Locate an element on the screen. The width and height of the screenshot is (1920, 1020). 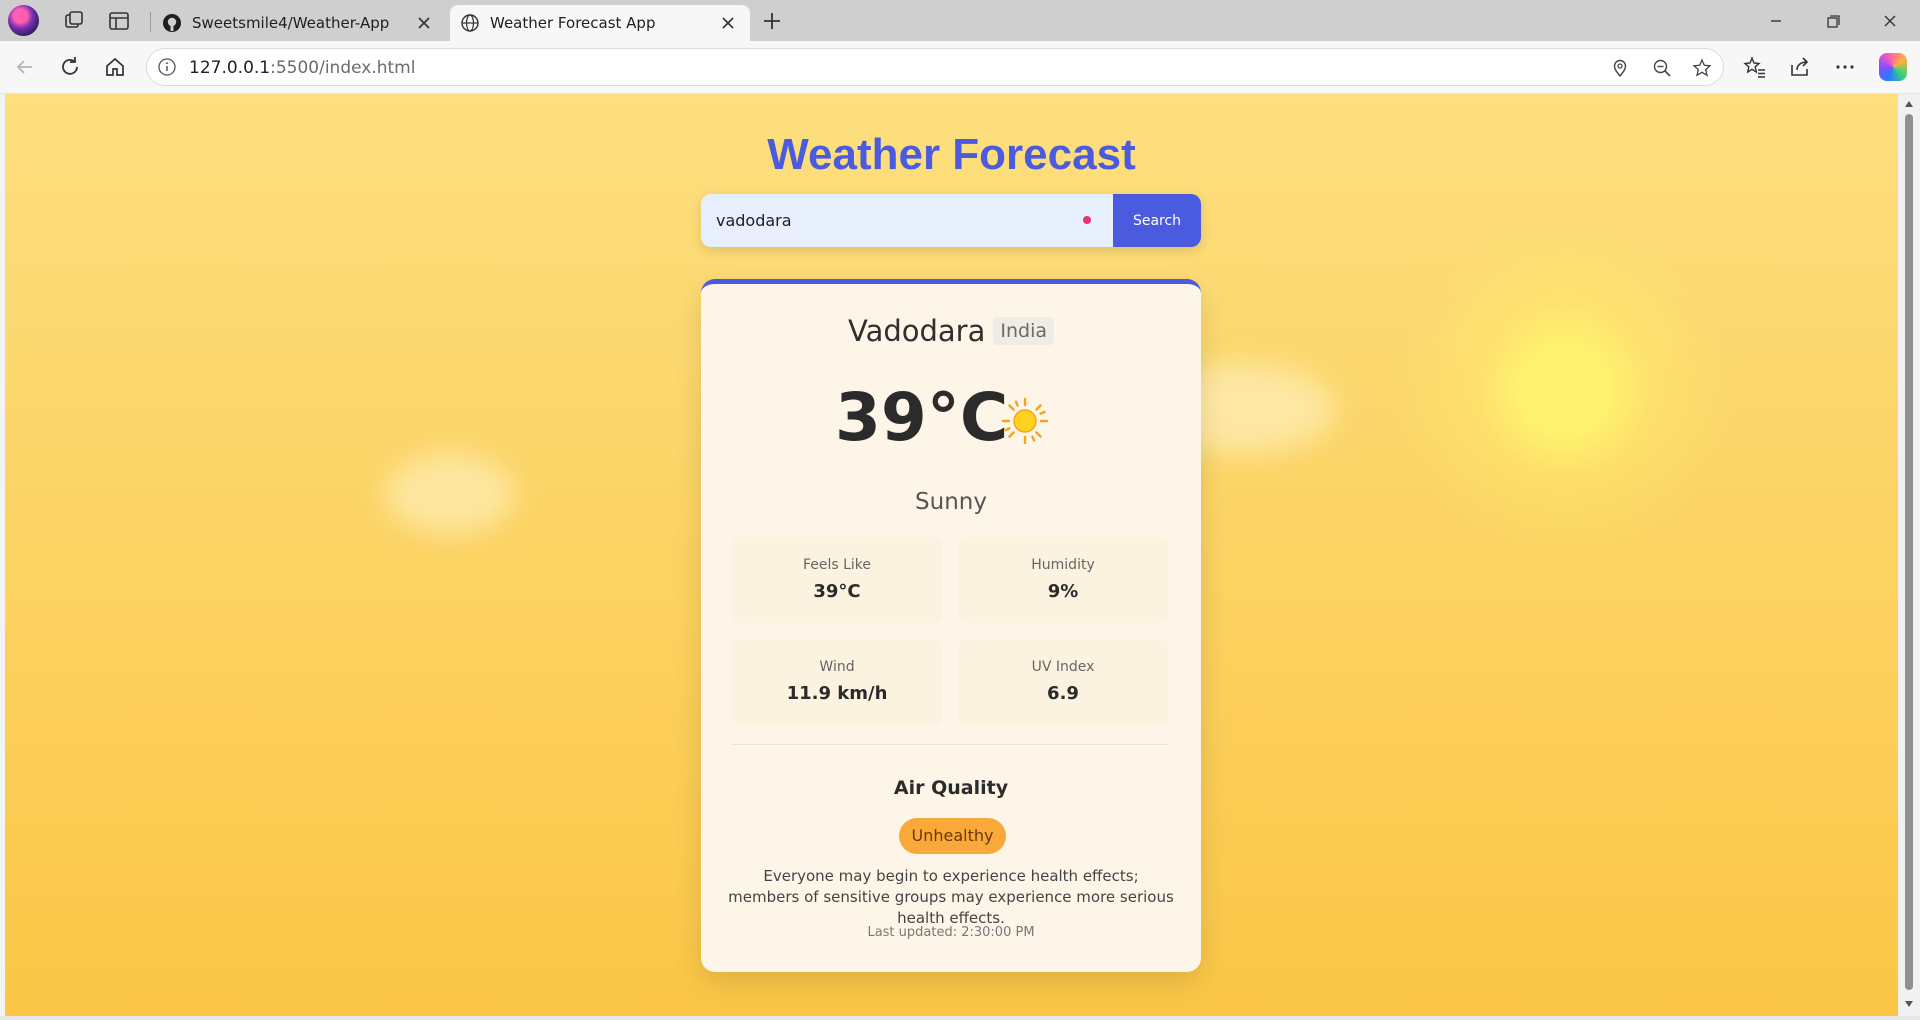
search-bar: Search is located at coordinates (951, 220).